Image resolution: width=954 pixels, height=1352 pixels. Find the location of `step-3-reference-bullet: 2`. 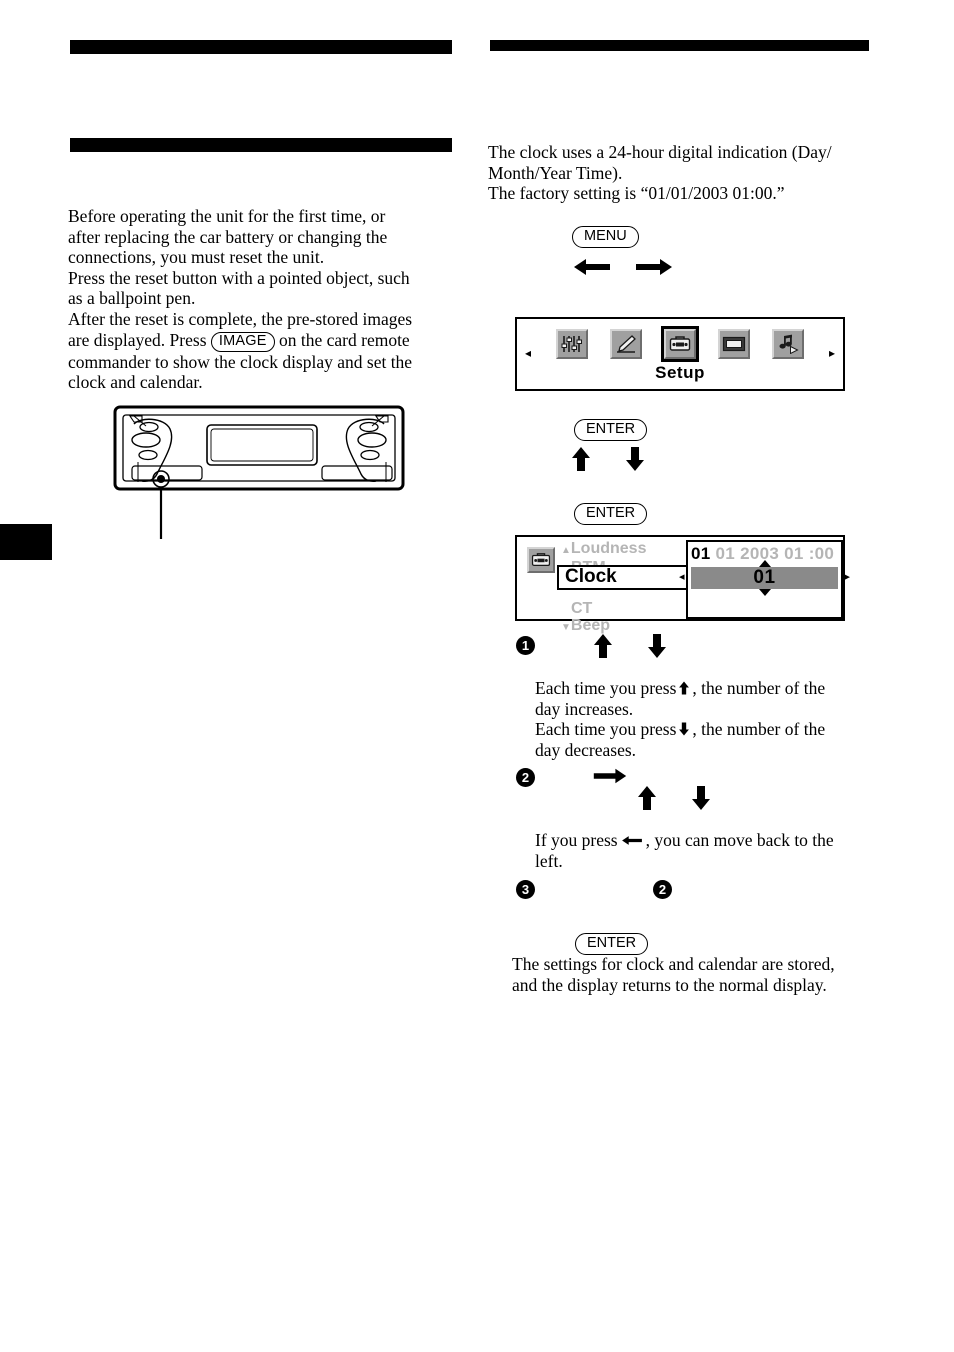

step-3-reference-bullet: 2 is located at coordinates (662, 889).